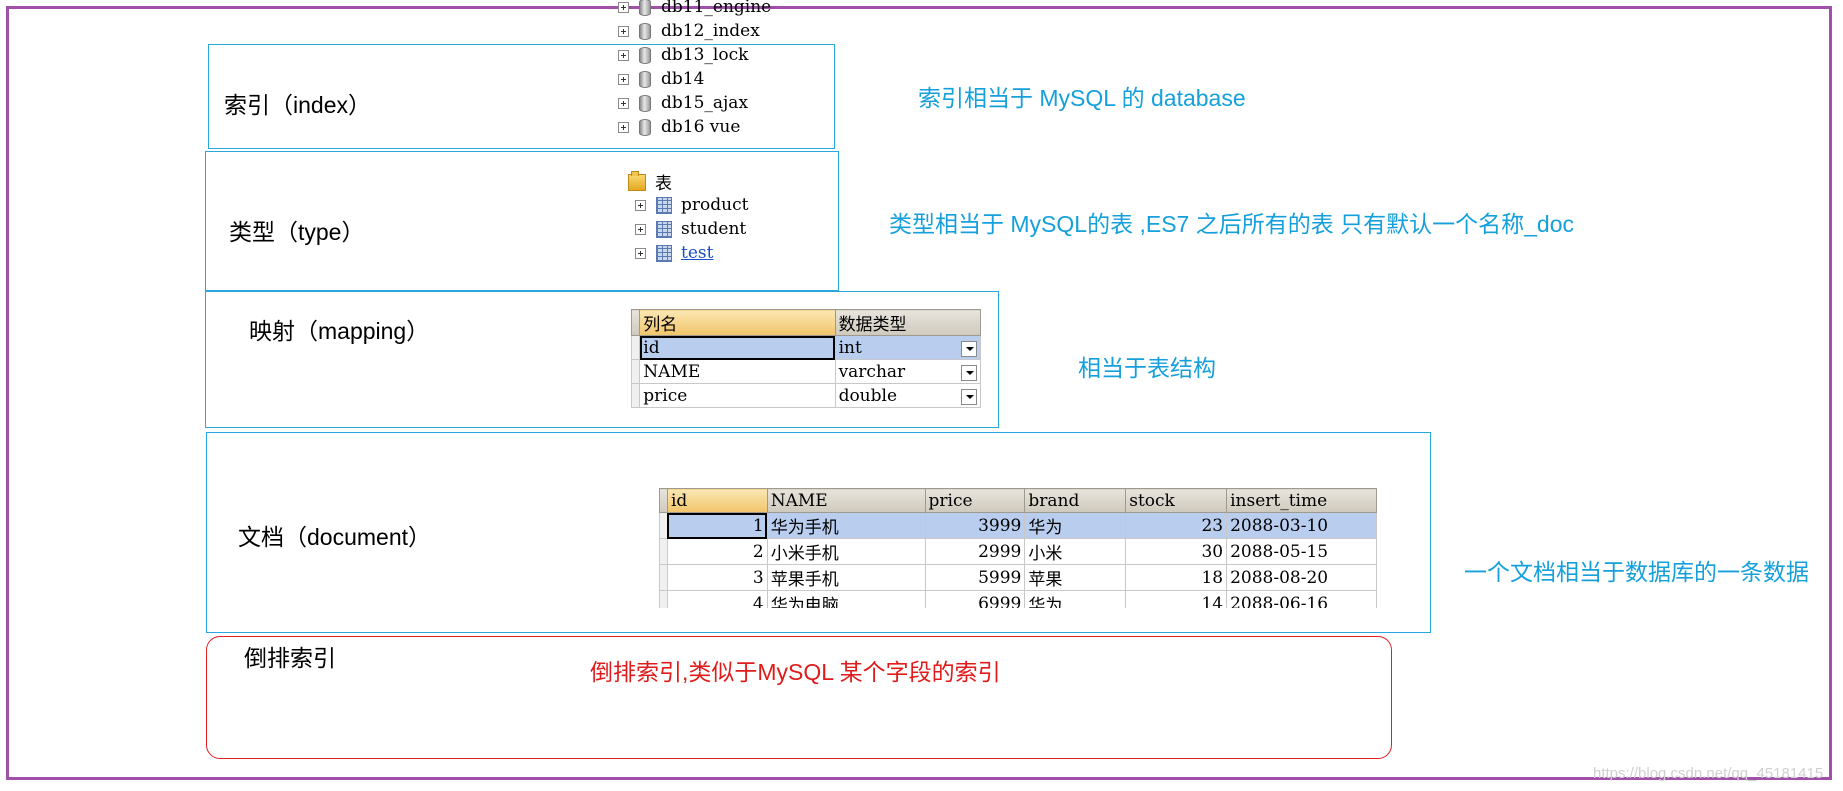 This screenshot has height=791, width=1843. Describe the element at coordinates (637, 181) in the screenshot. I see `folder-icon` at that location.